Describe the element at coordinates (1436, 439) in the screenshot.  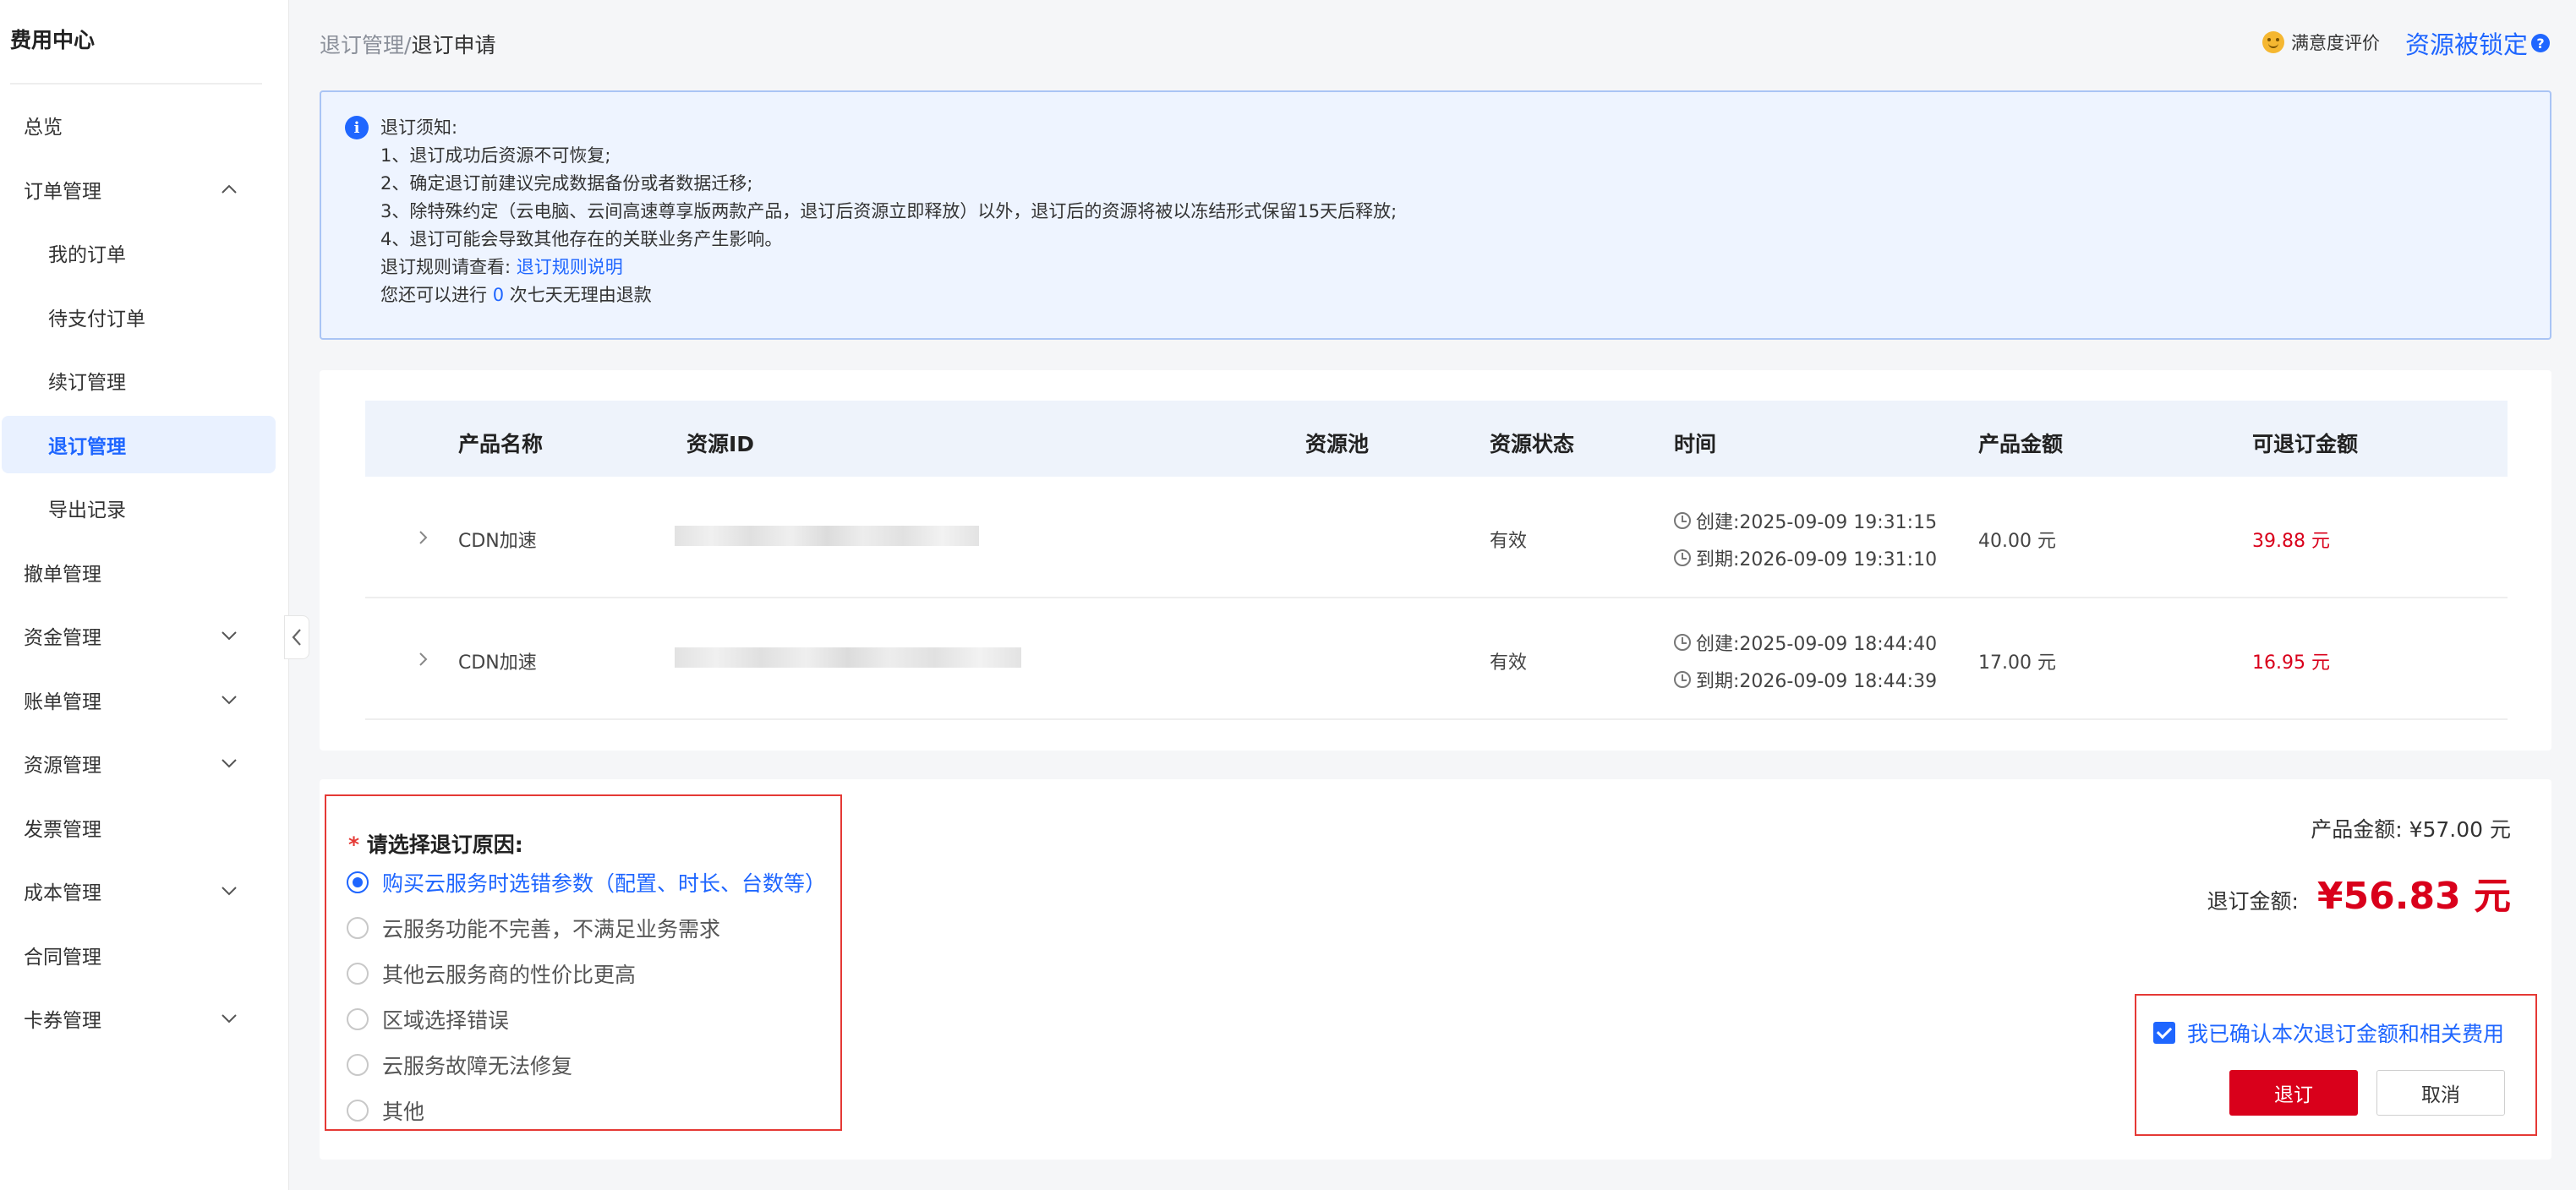
I see `table-header: 产品名称 资源ID 资源池 资源状态 时间 产品金额 可退订金额` at that location.